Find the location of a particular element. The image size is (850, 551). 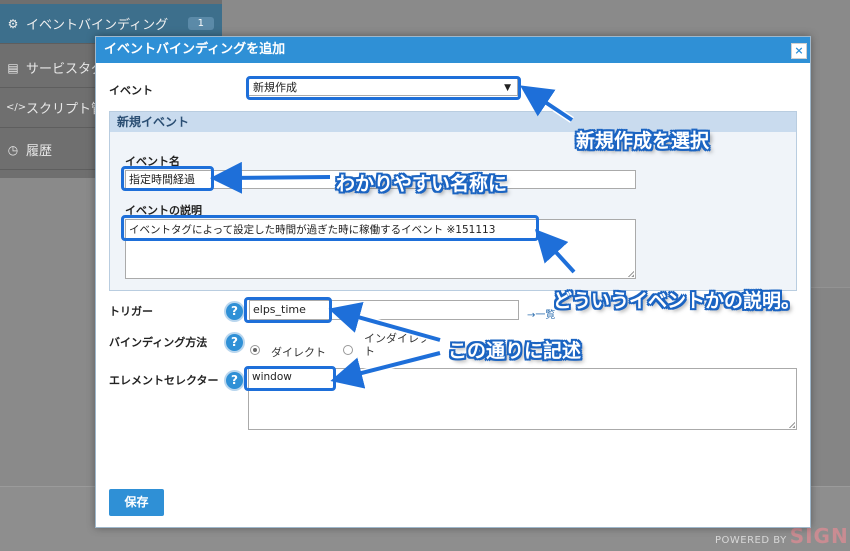

annotation-select-new: 新規作成を選択 is located at coordinates (643, 141).